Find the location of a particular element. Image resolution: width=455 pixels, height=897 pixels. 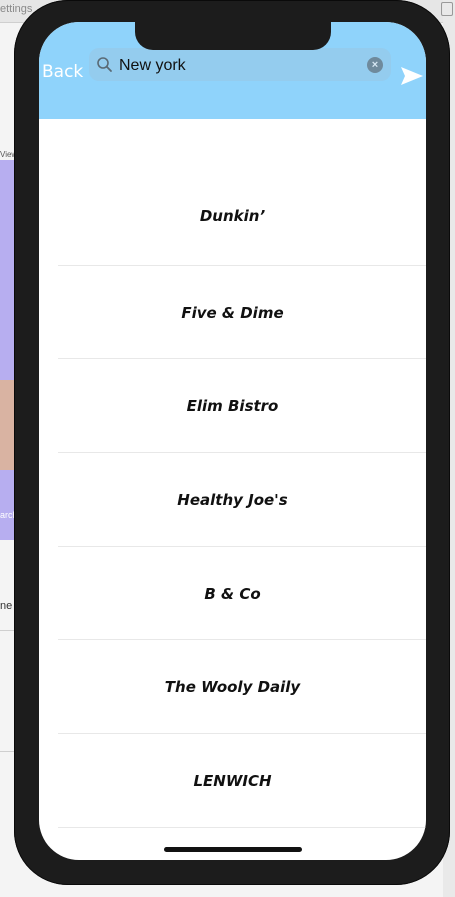

list-item-label: LENWICH is located at coordinates (232, 780).